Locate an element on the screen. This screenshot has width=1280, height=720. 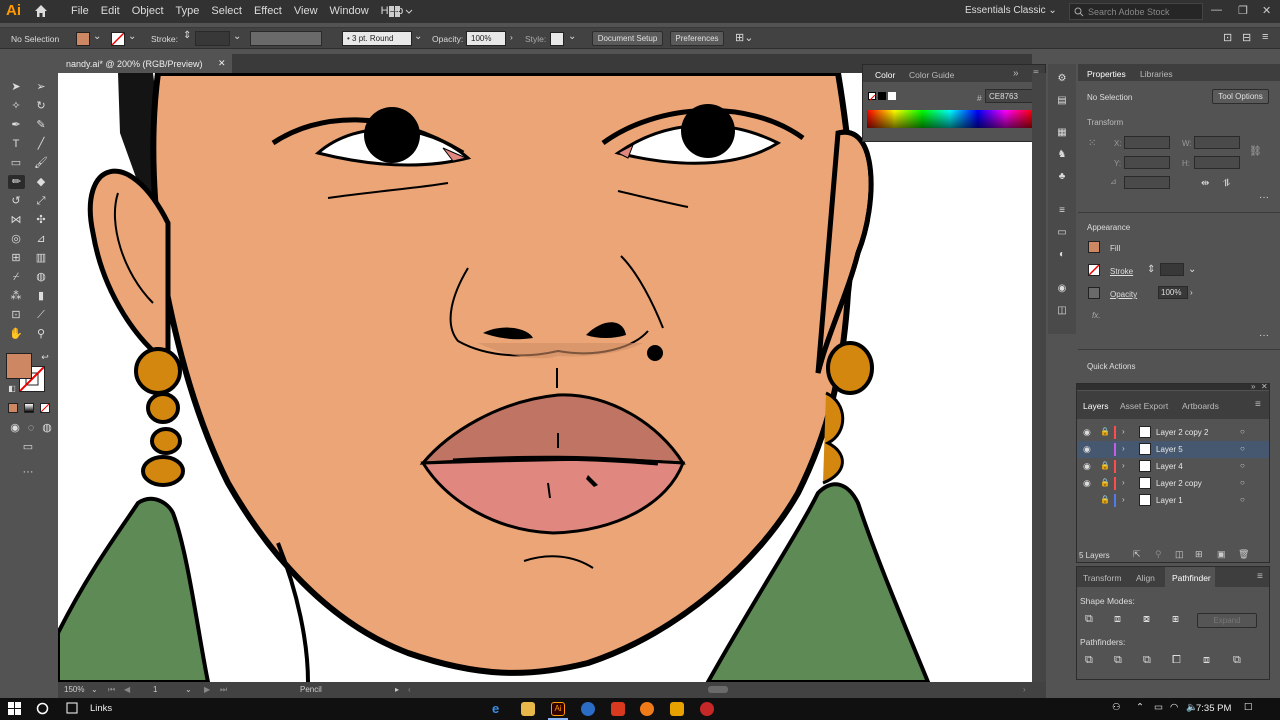
rotate-icon: ⊿ is located at coordinates (1113, 181).